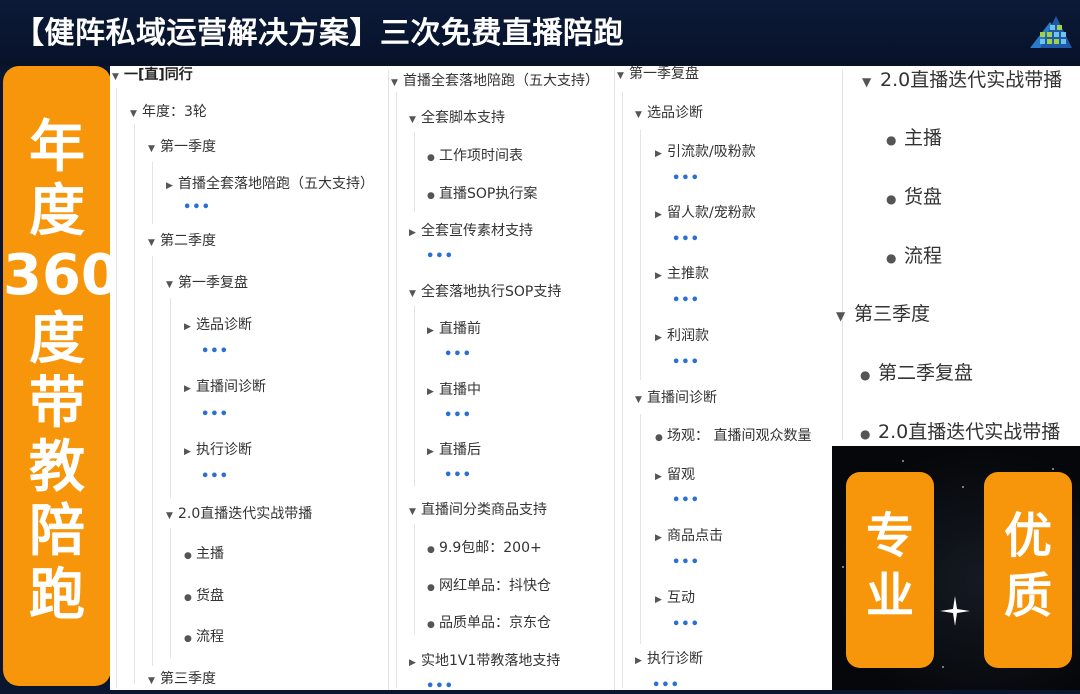 The width and height of the screenshot is (1080, 694). What do you see at coordinates (883, 315) in the screenshot?
I see `tree-node-c4-q3: ▼ 第三季度` at bounding box center [883, 315].